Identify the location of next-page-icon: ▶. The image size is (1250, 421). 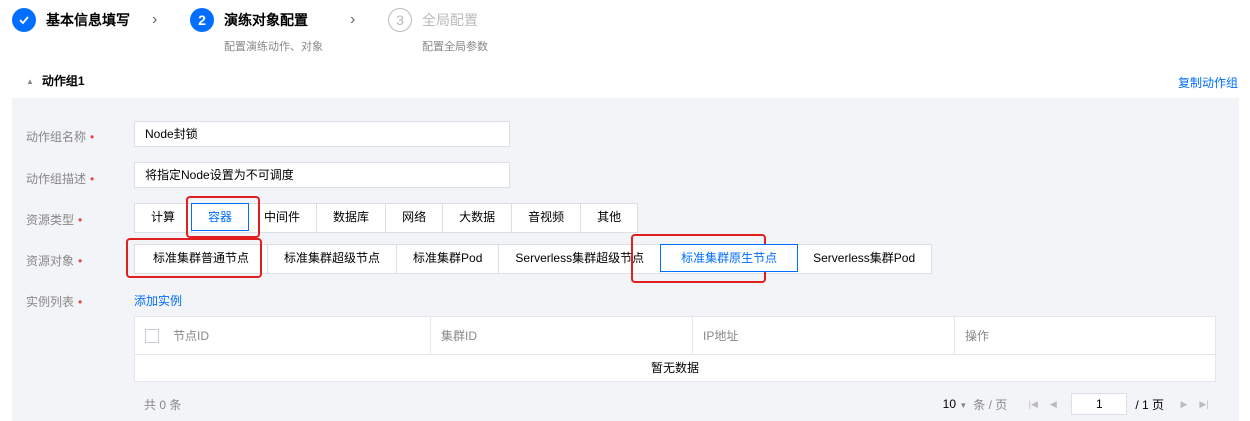
(1184, 404).